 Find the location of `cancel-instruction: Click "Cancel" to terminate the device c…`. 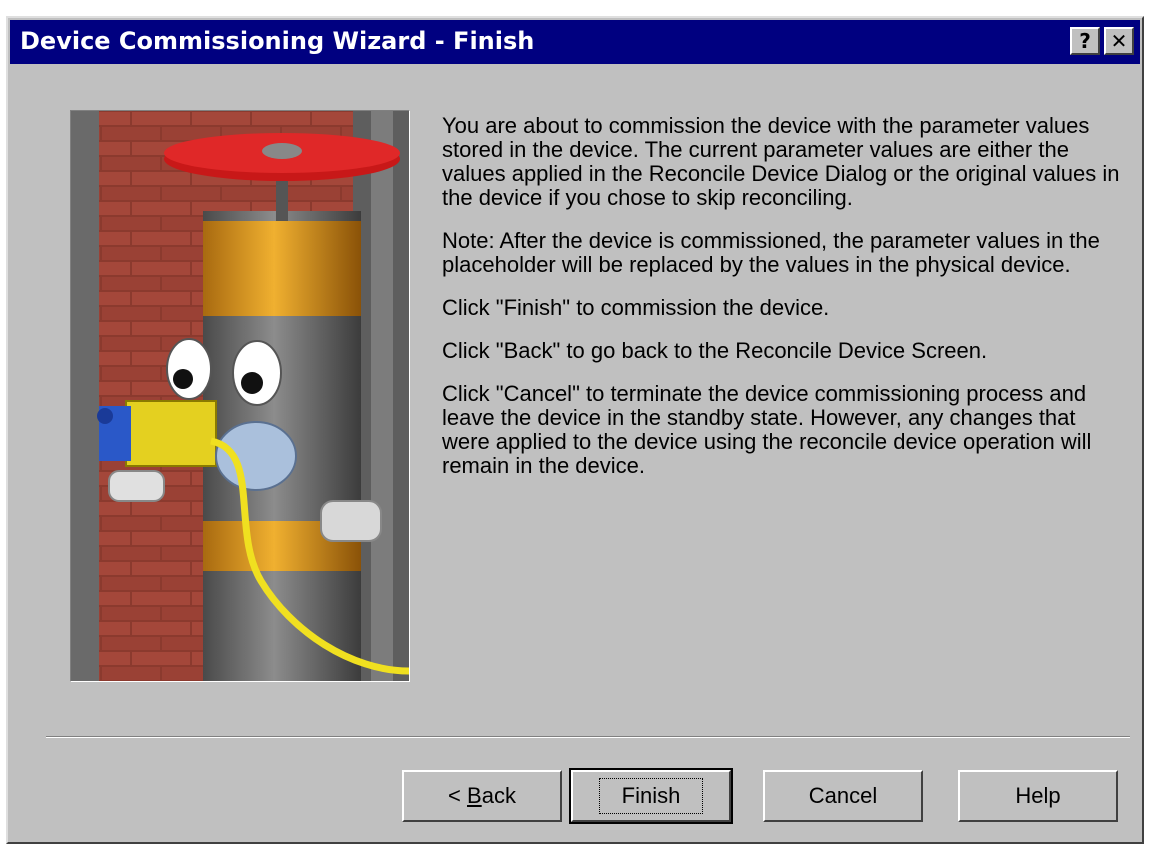

cancel-instruction: Click "Cancel" to terminate the device c… is located at coordinates (767, 429).